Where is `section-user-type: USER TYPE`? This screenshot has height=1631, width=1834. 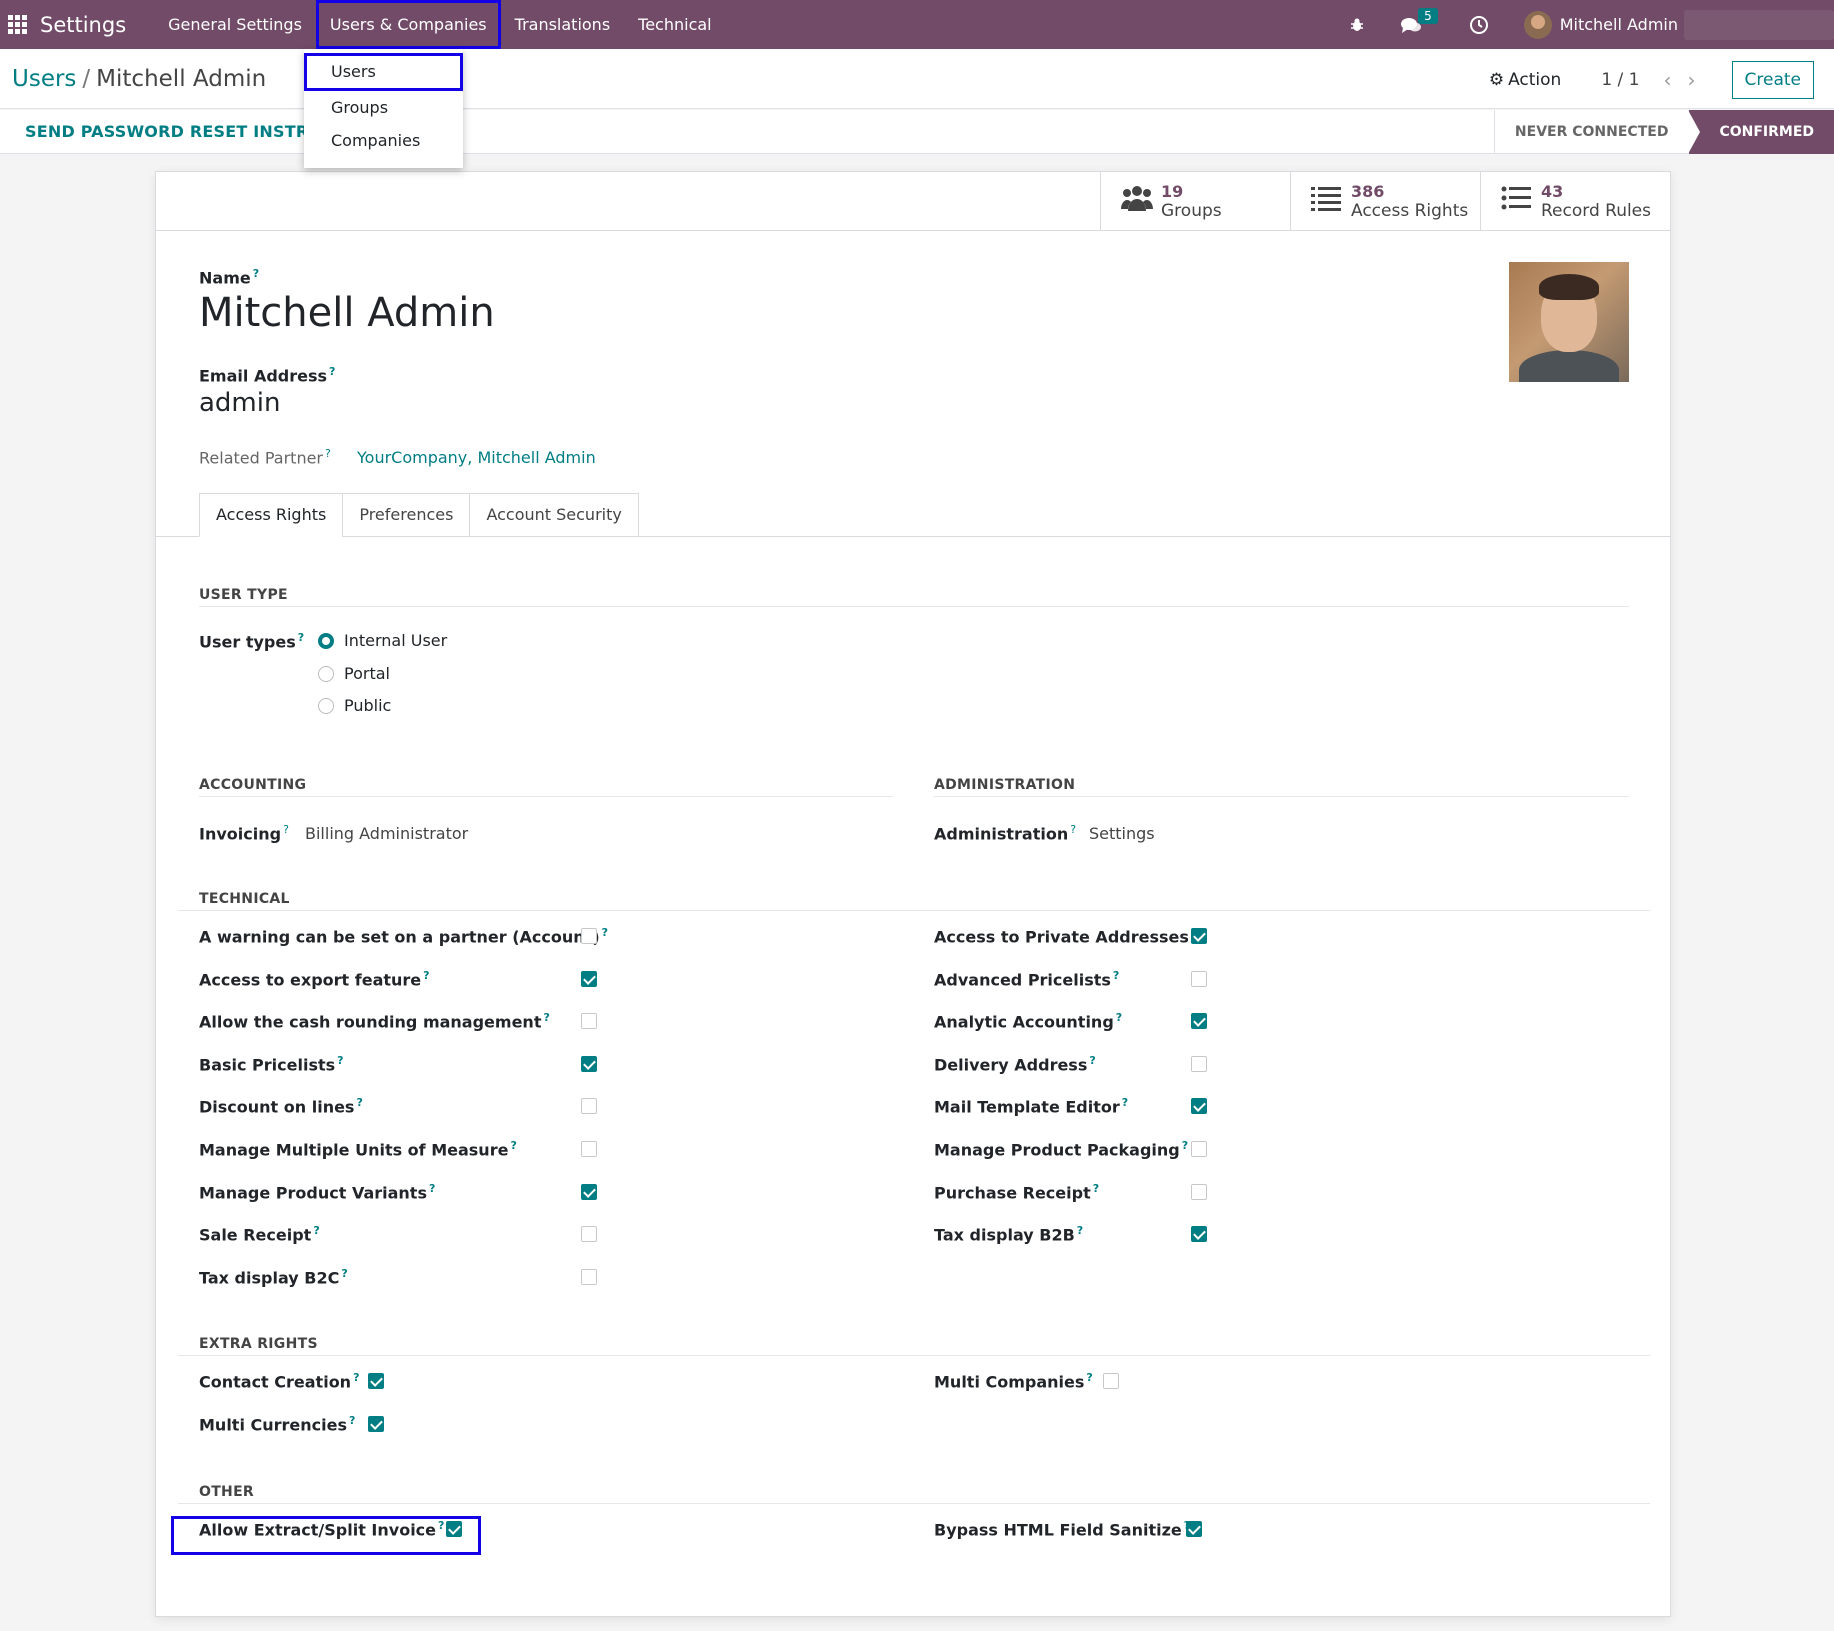
section-user-type: USER TYPE is located at coordinates (243, 595).